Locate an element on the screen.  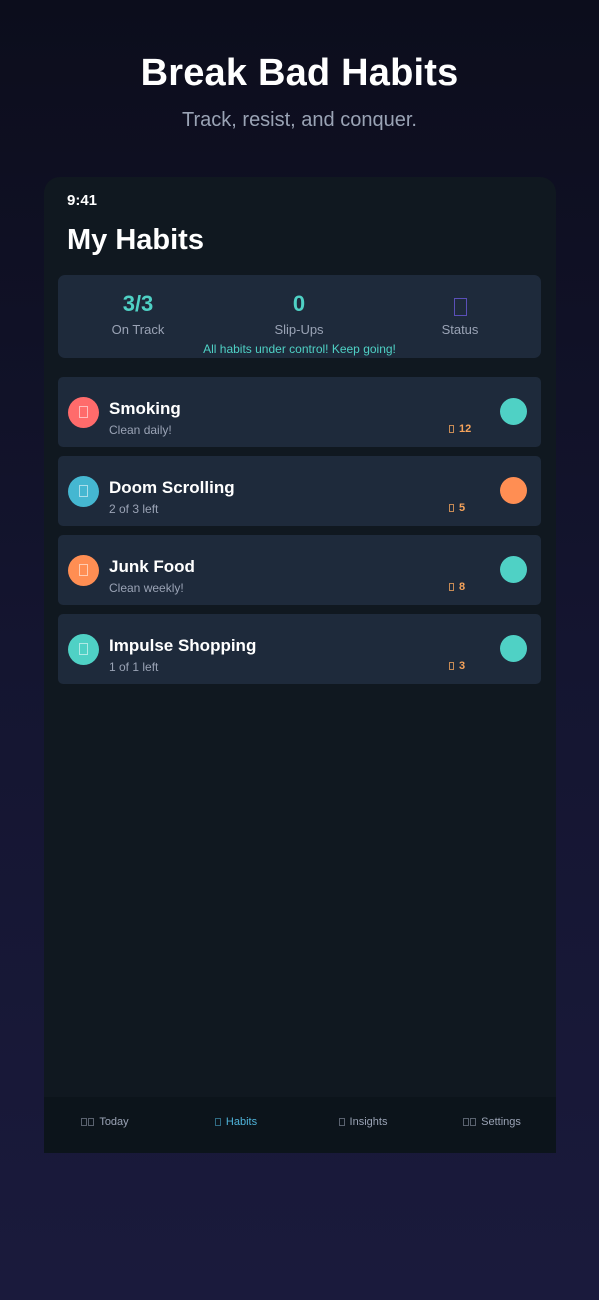
tab-settings: Settings is located at coordinates (492, 1122).